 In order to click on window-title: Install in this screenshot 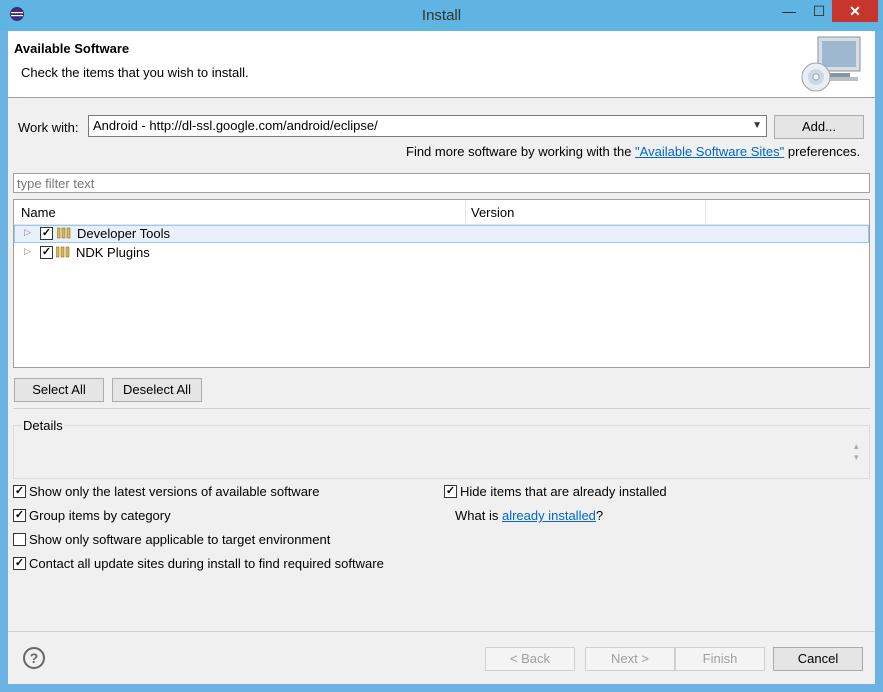, I will do `click(441, 15)`.